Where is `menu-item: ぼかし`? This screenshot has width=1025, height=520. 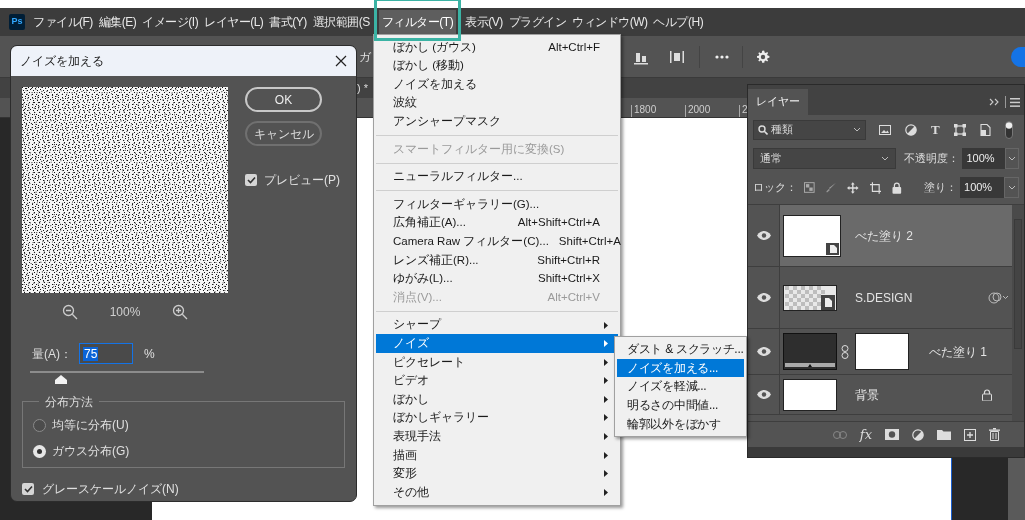 menu-item: ぼかし is located at coordinates (497, 399).